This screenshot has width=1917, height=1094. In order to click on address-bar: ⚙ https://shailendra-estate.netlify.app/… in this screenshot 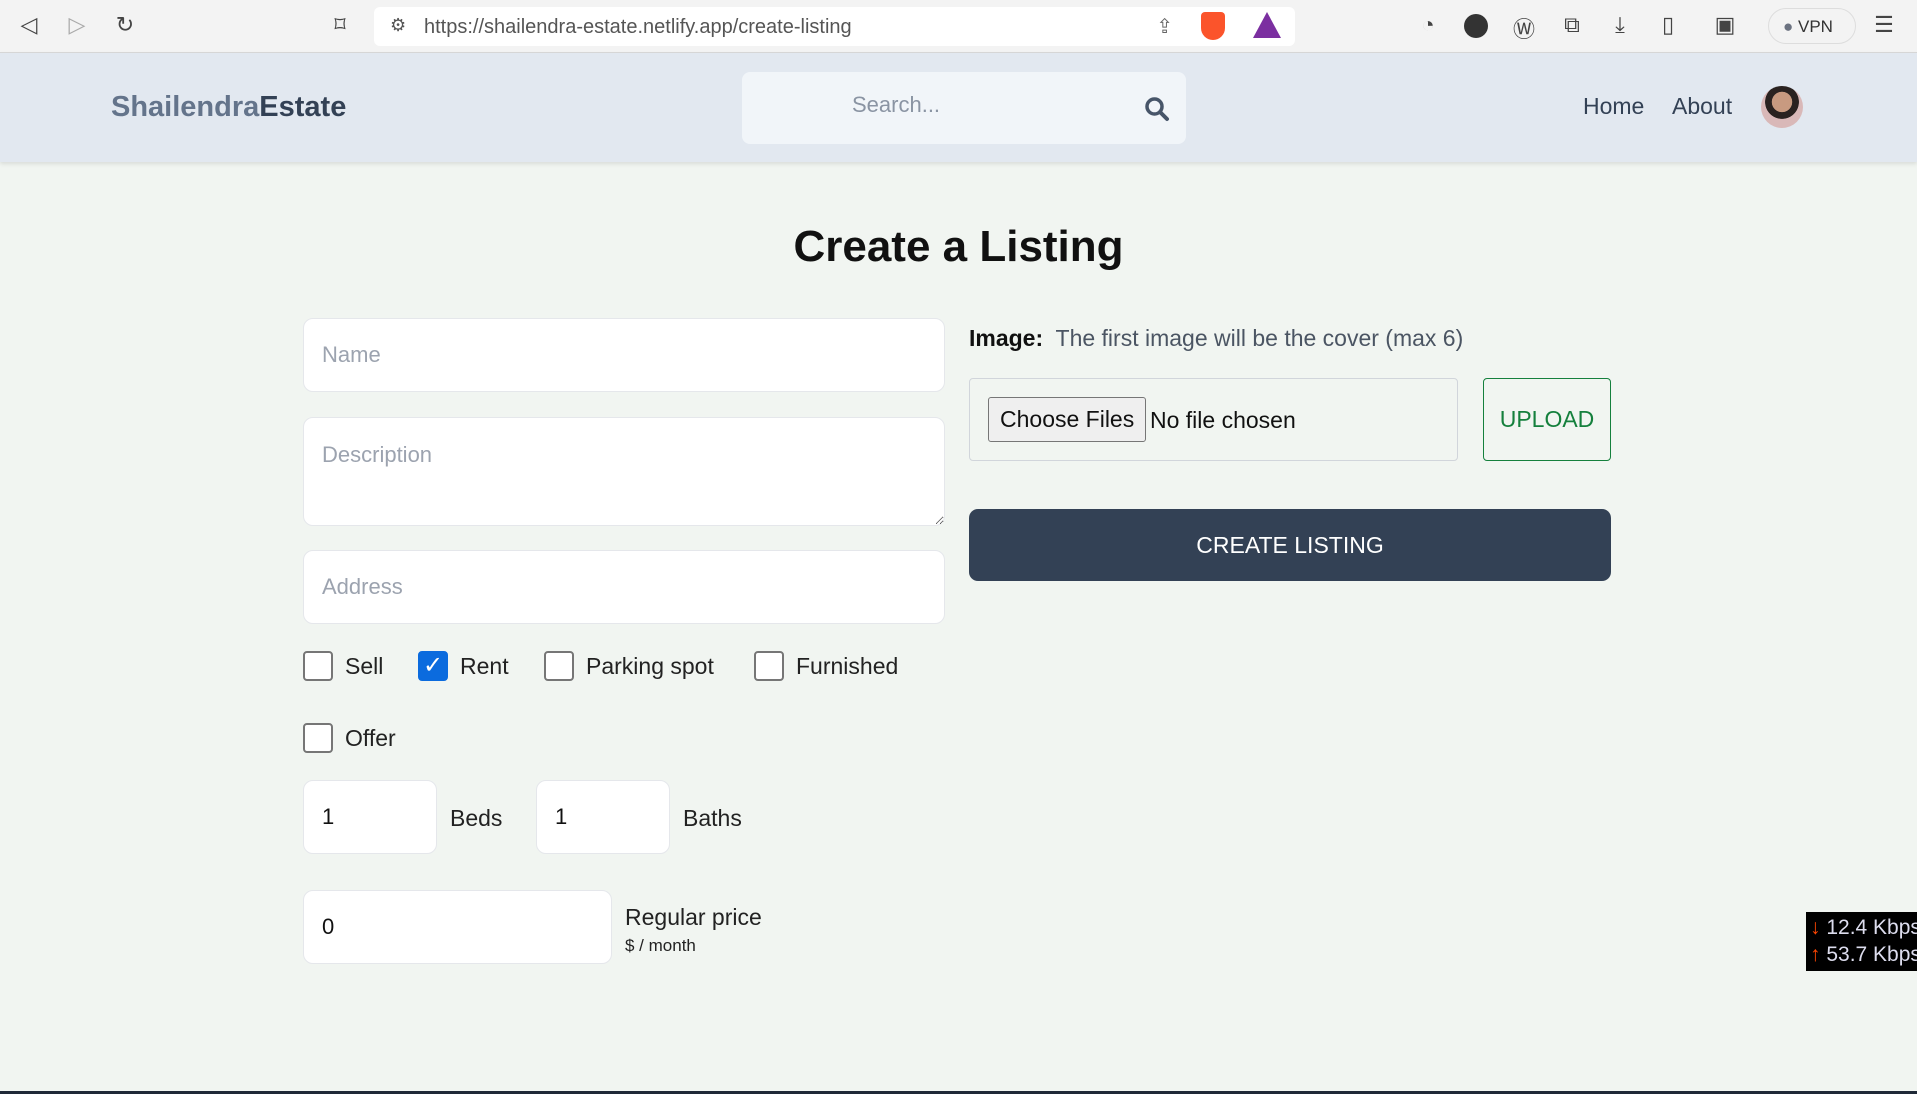, I will do `click(834, 26)`.